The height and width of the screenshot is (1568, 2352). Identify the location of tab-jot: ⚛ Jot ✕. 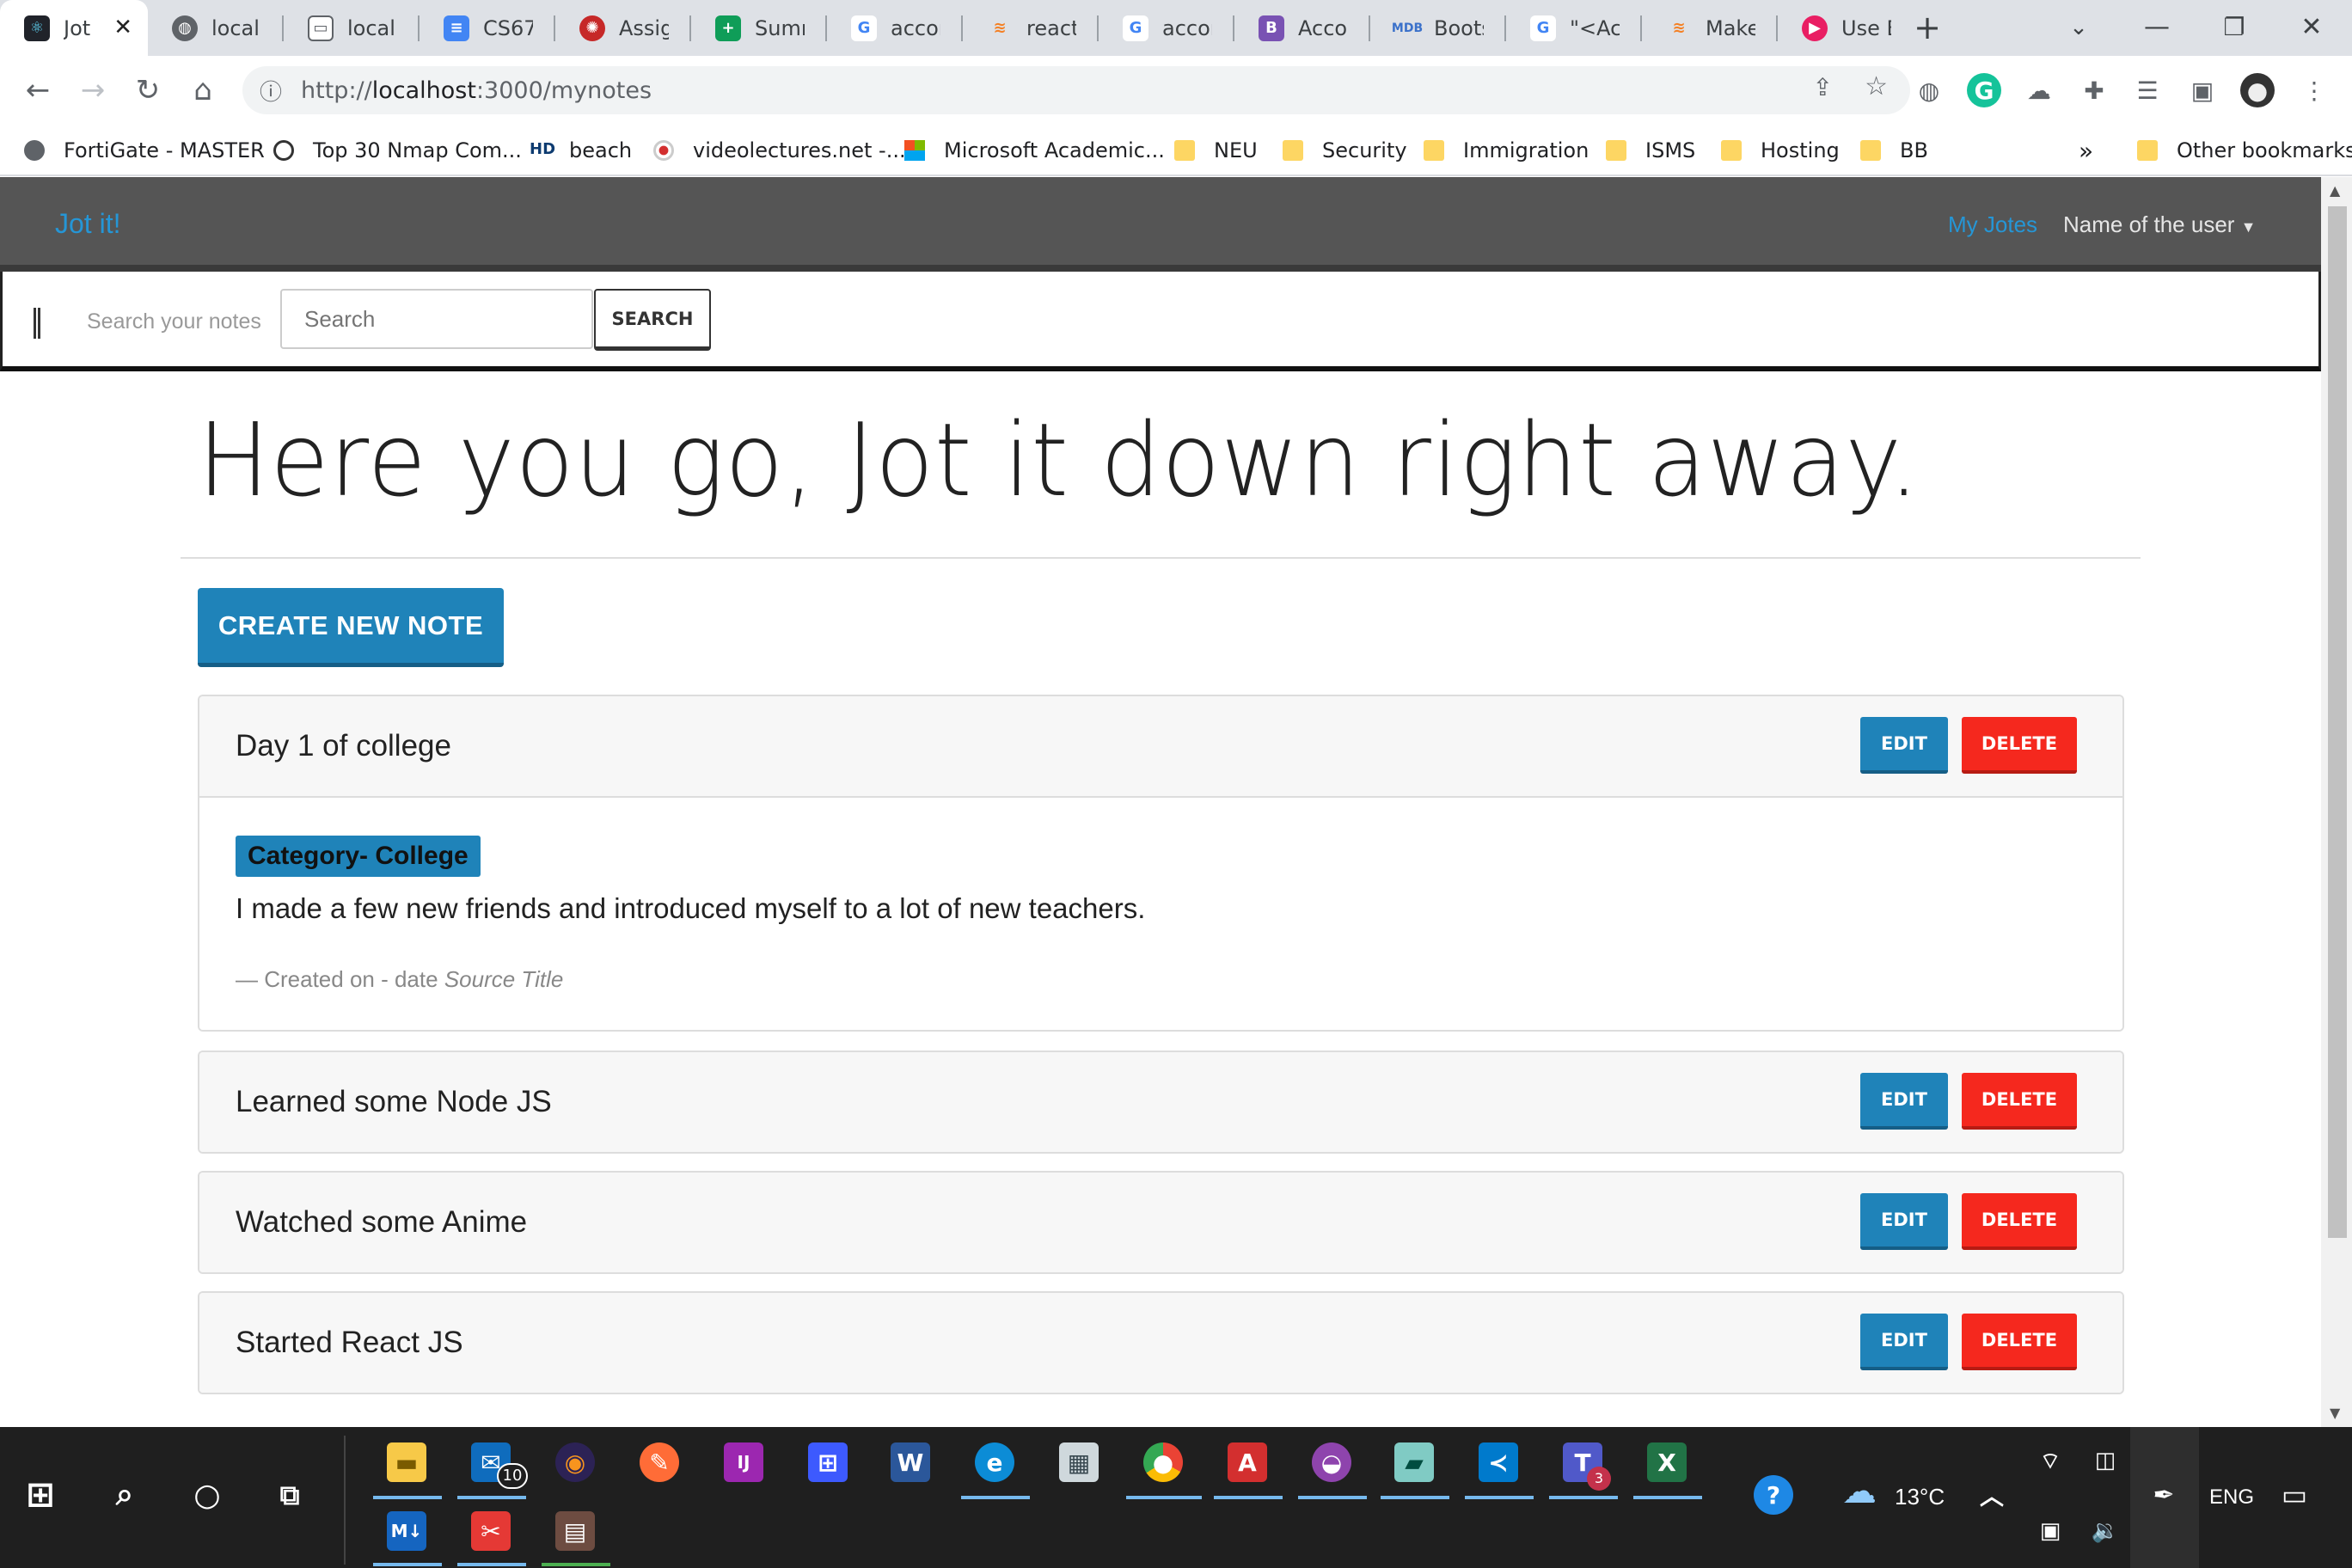
(74, 28).